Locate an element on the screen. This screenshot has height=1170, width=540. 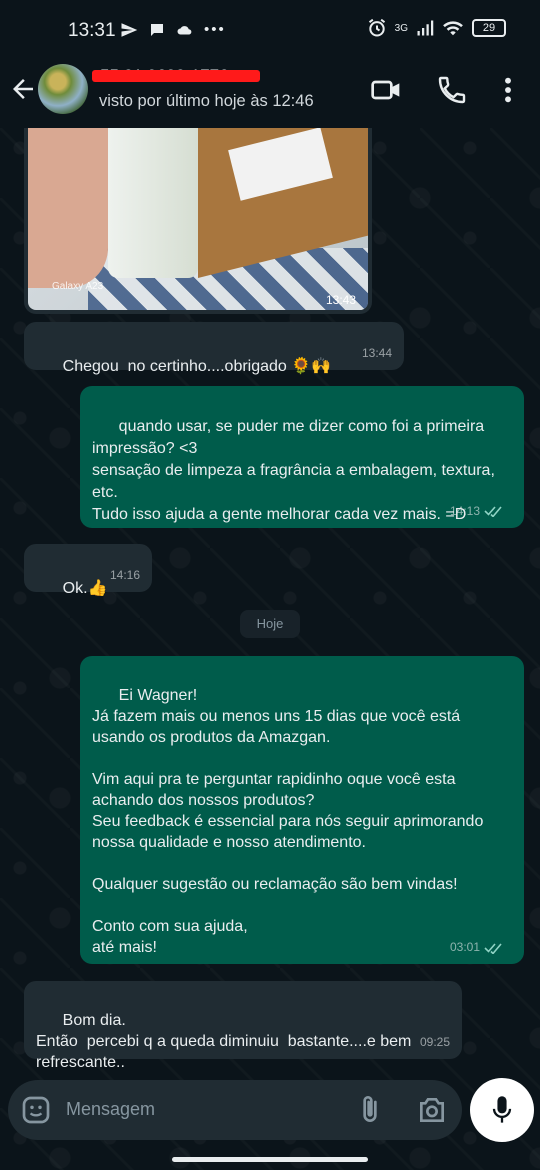
message-meta: 03:01 is located at coordinates (477, 947).